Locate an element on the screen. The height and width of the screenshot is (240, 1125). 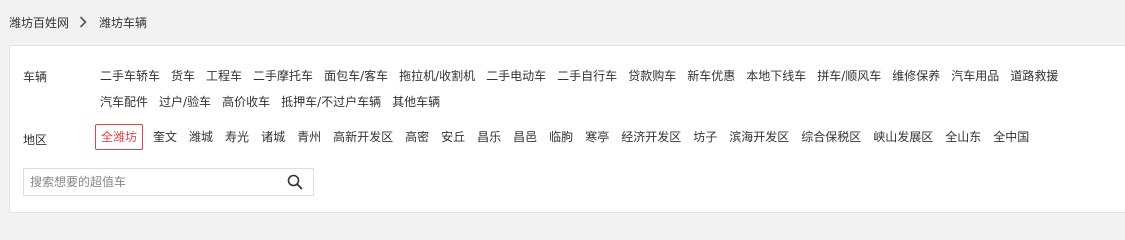
vehicle-filter-option: 二手自行车 is located at coordinates (587, 76).